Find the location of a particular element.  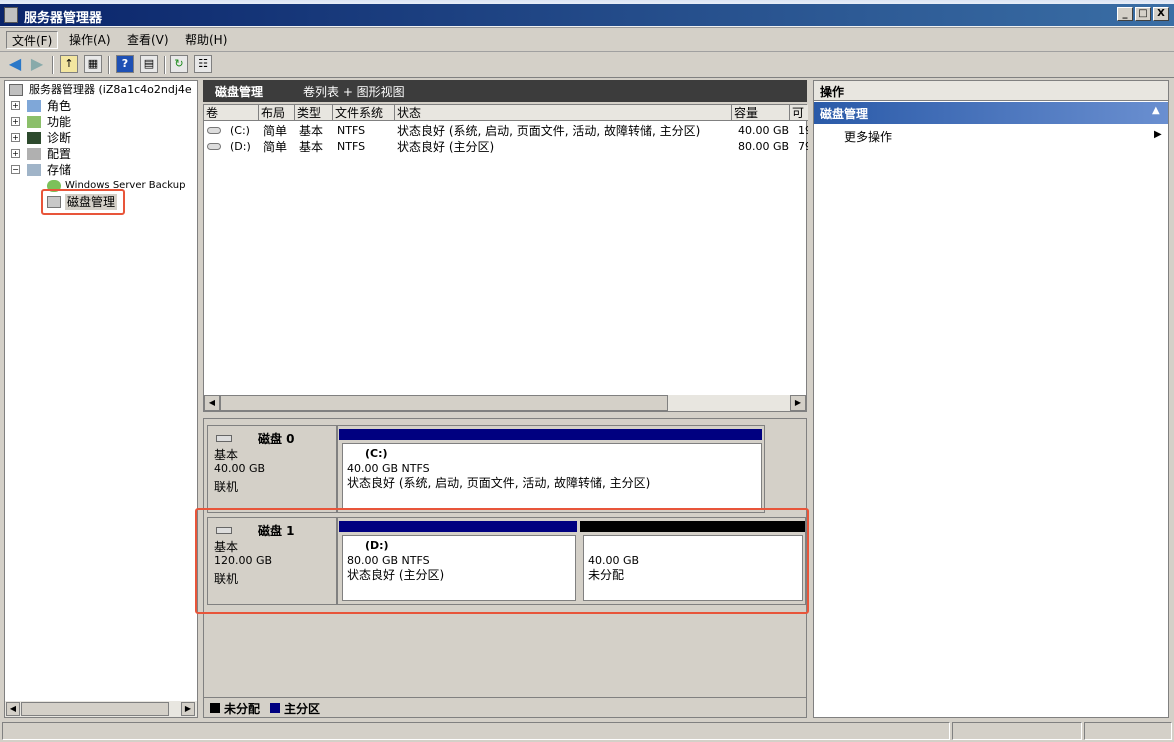

list-horizontal-scrollbar: ◀ ▶ is located at coordinates (505, 403).